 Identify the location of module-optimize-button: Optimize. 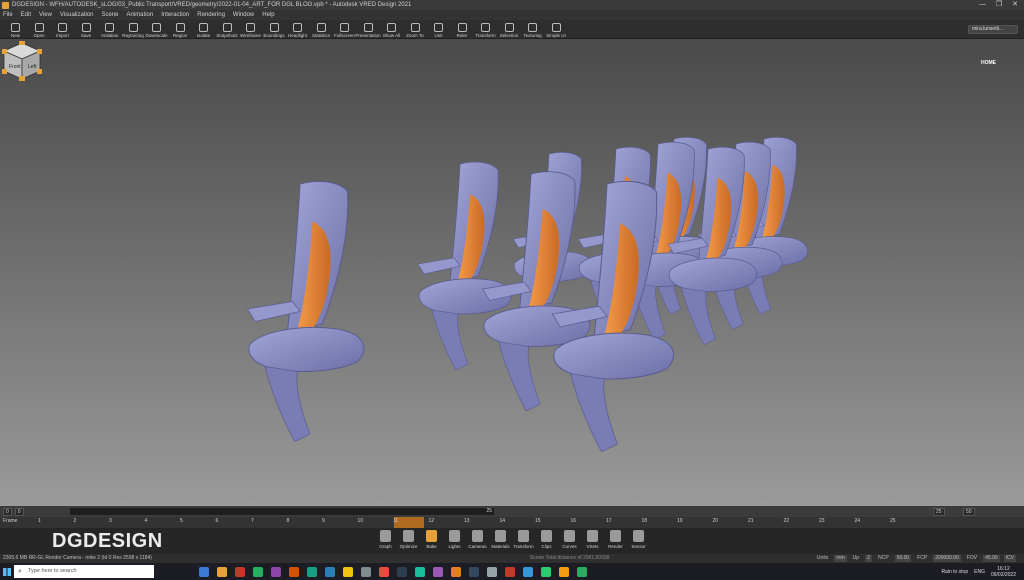
(408, 539).